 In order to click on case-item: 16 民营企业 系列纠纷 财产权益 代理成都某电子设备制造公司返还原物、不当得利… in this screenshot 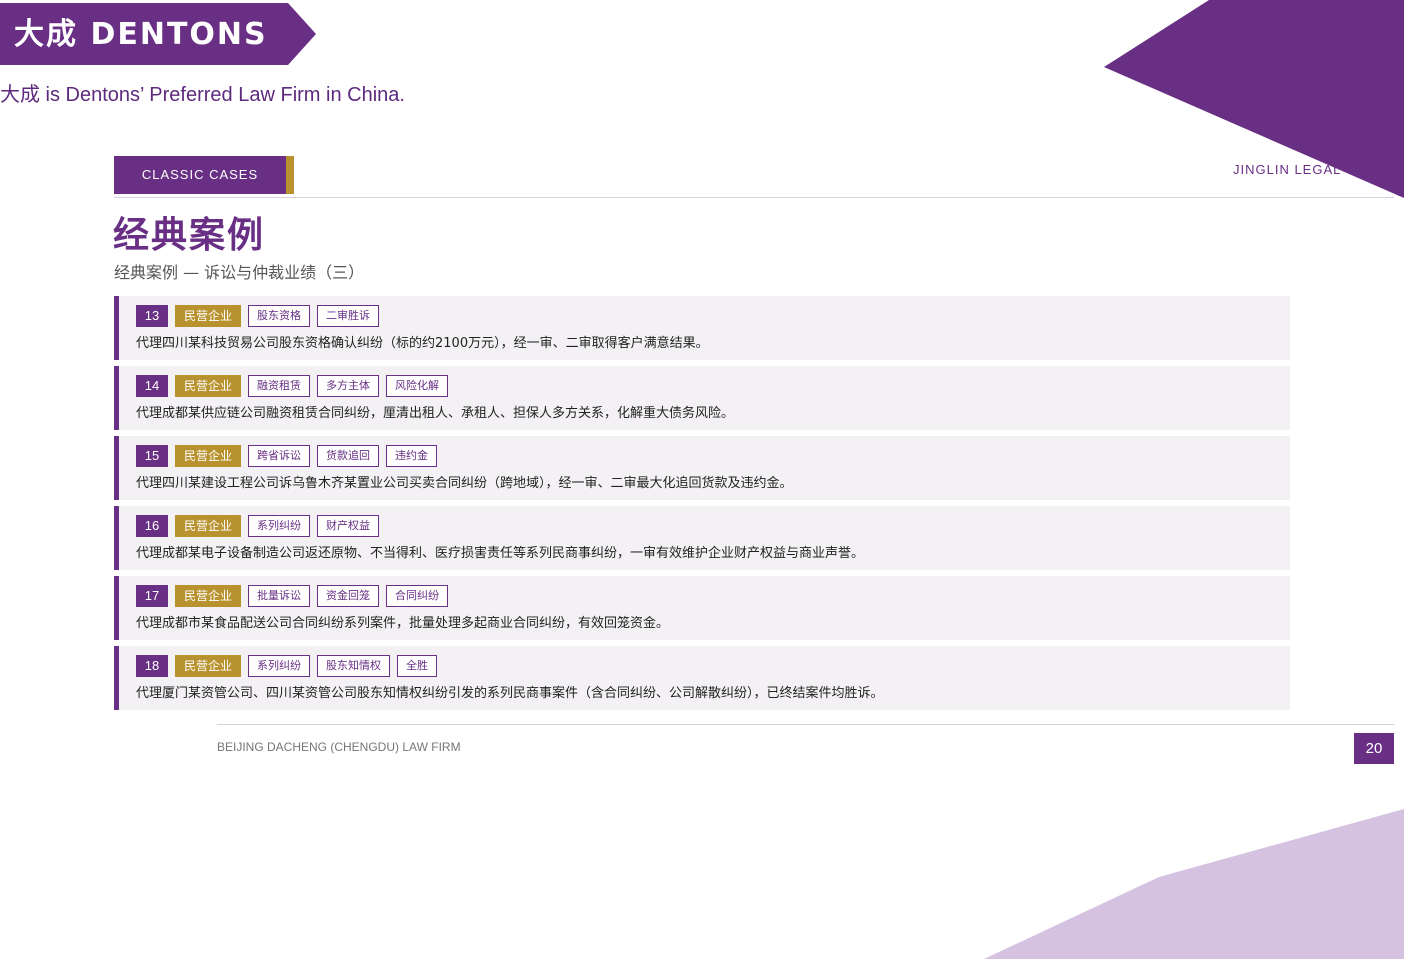, I will do `click(702, 538)`.